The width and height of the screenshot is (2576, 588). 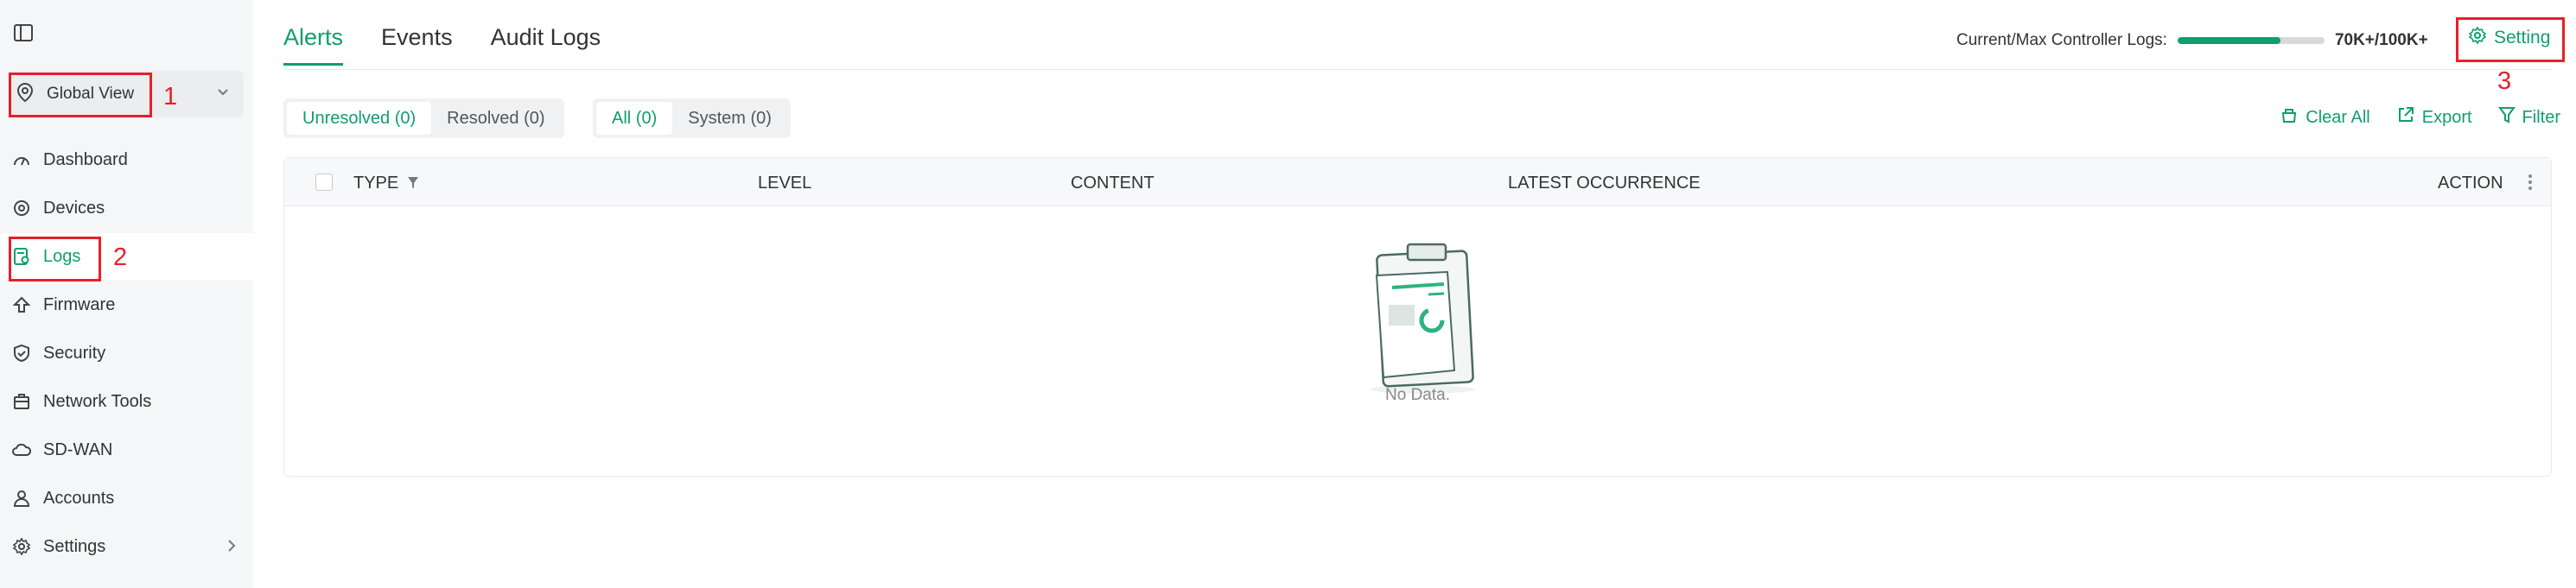 What do you see at coordinates (22, 498) in the screenshot?
I see `user-icon` at bounding box center [22, 498].